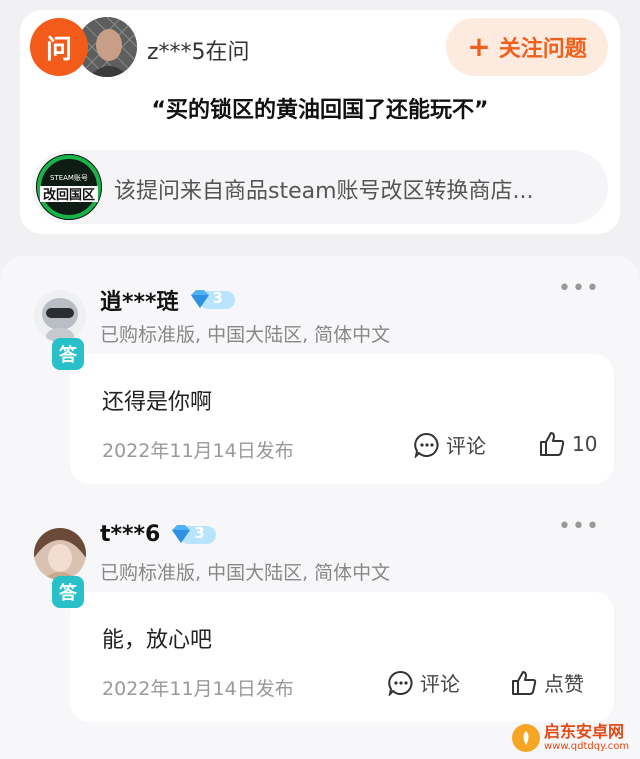  What do you see at coordinates (198, 52) in the screenshot?
I see `asker-name: z***5在问` at bounding box center [198, 52].